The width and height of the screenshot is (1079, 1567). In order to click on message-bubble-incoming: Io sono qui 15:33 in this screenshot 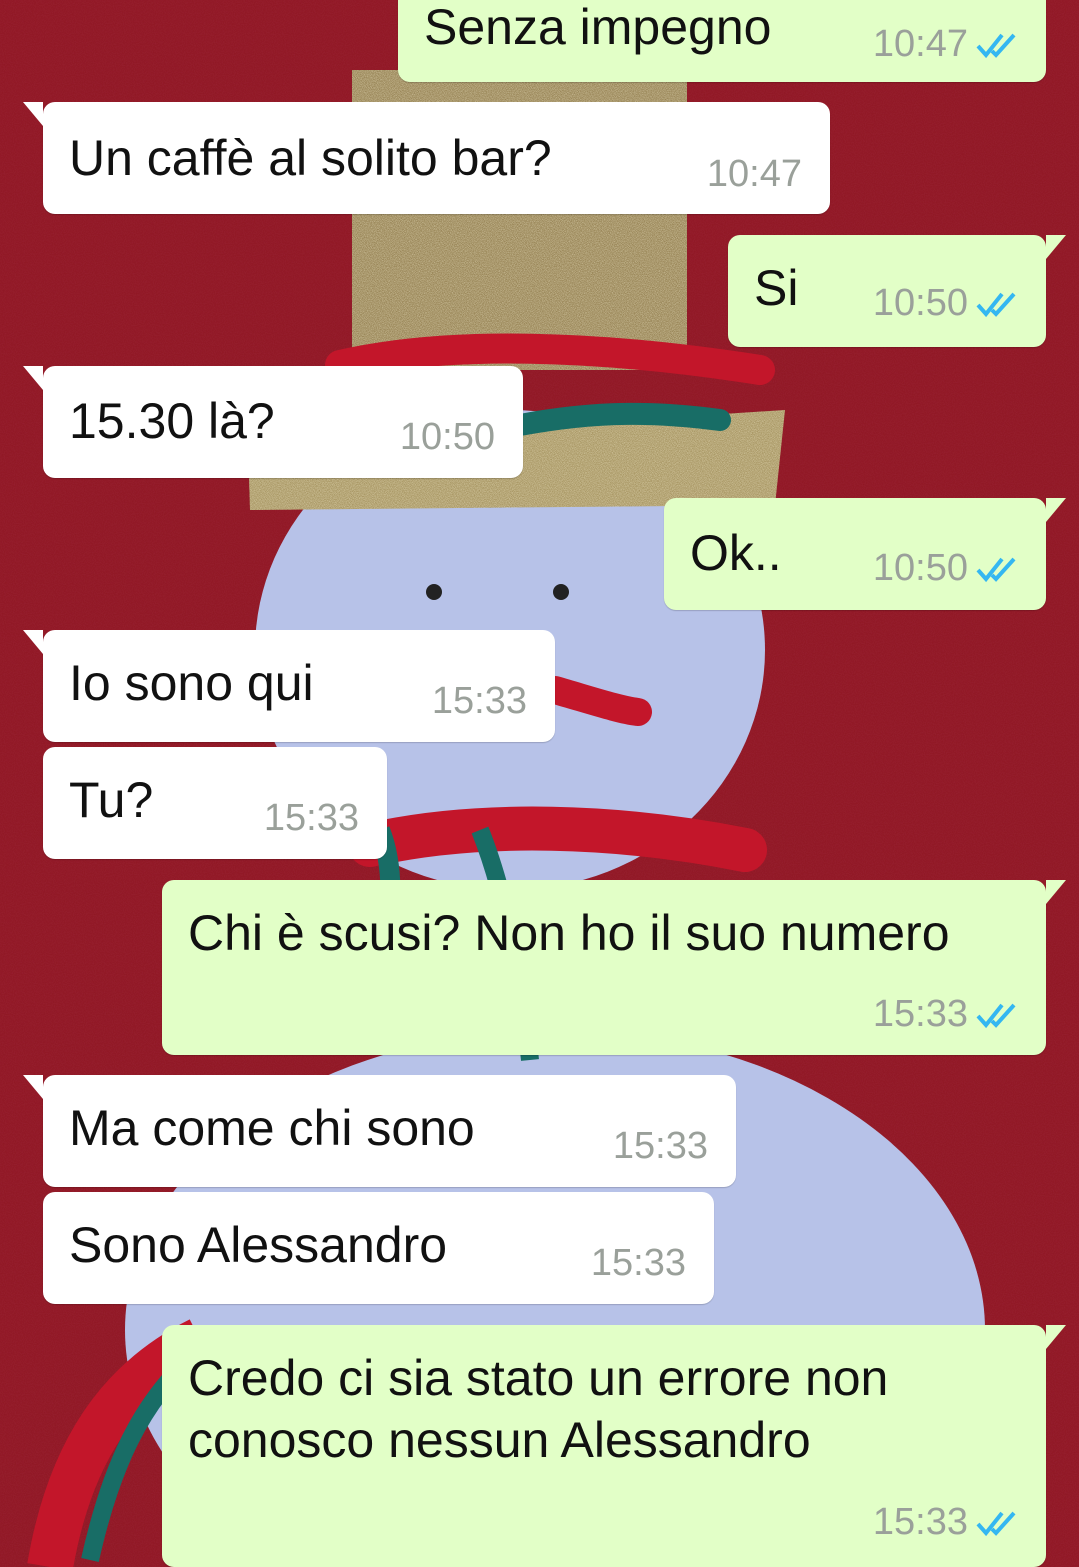, I will do `click(289, 686)`.